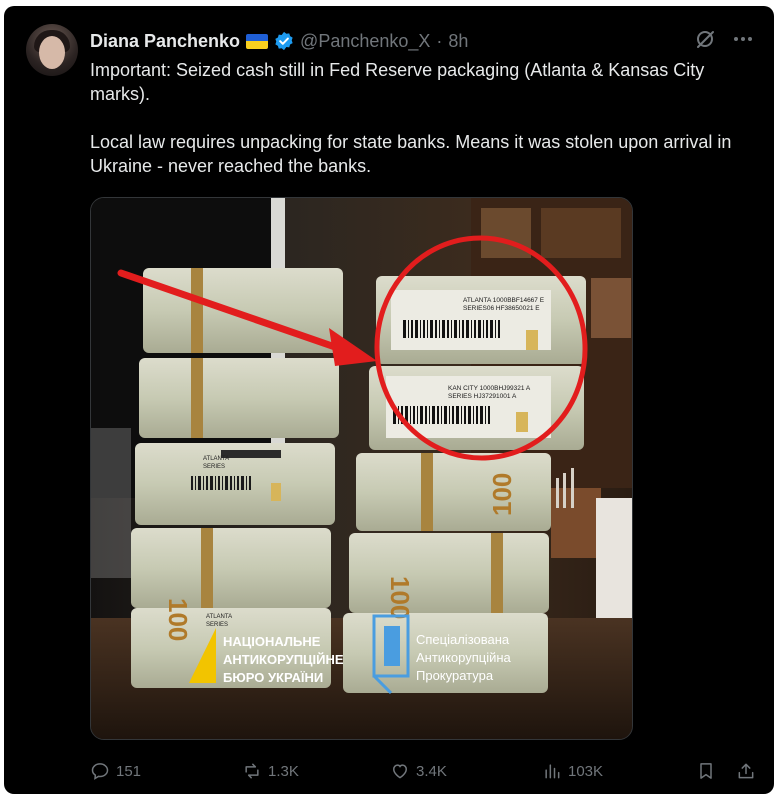 Image resolution: width=779 pixels, height=800 pixels. I want to click on repost-icon, so click(252, 771).